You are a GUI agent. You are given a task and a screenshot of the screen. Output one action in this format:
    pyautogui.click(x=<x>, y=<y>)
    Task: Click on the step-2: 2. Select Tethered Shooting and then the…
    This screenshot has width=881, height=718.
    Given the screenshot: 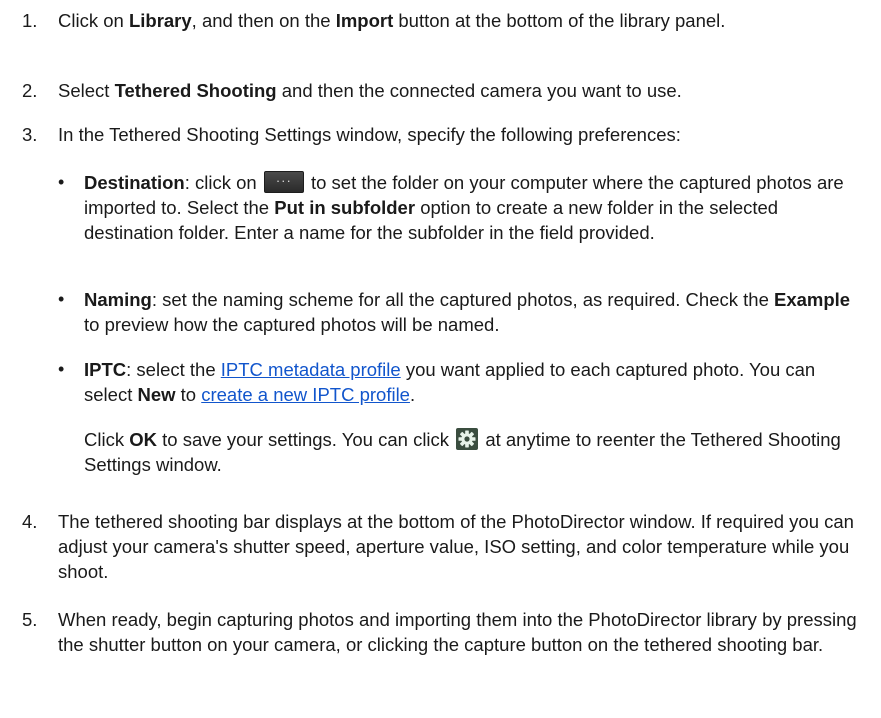 What is the action you would take?
    pyautogui.click(x=444, y=90)
    